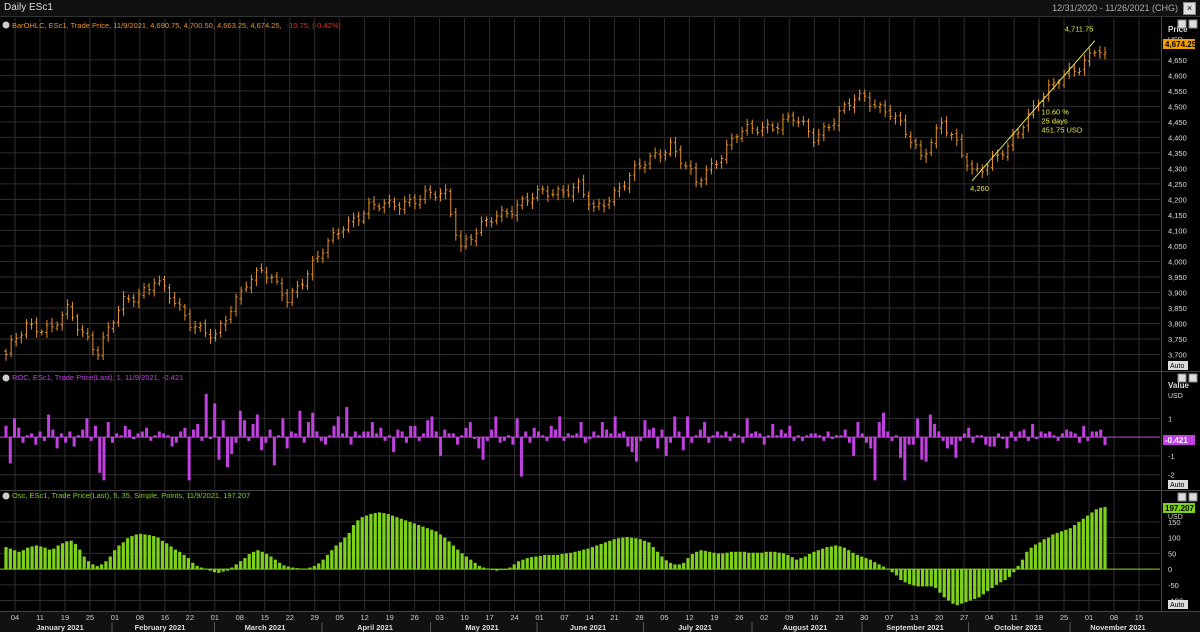 The width and height of the screenshot is (1200, 632). I want to click on osc-panel-close-icon, so click(1193, 497).